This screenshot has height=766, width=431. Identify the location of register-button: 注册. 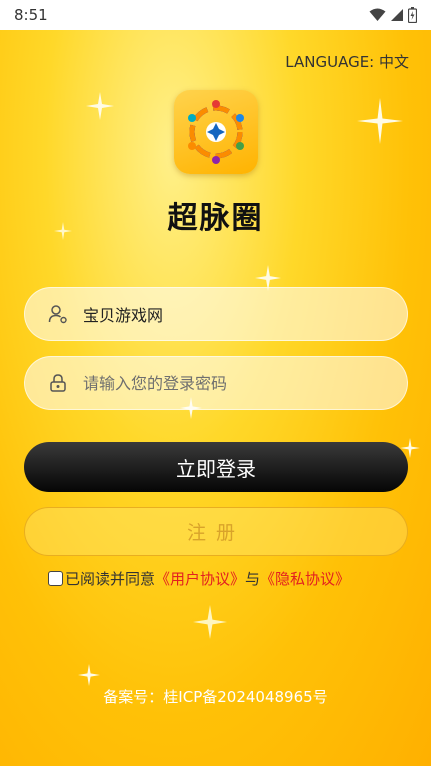
(216, 531).